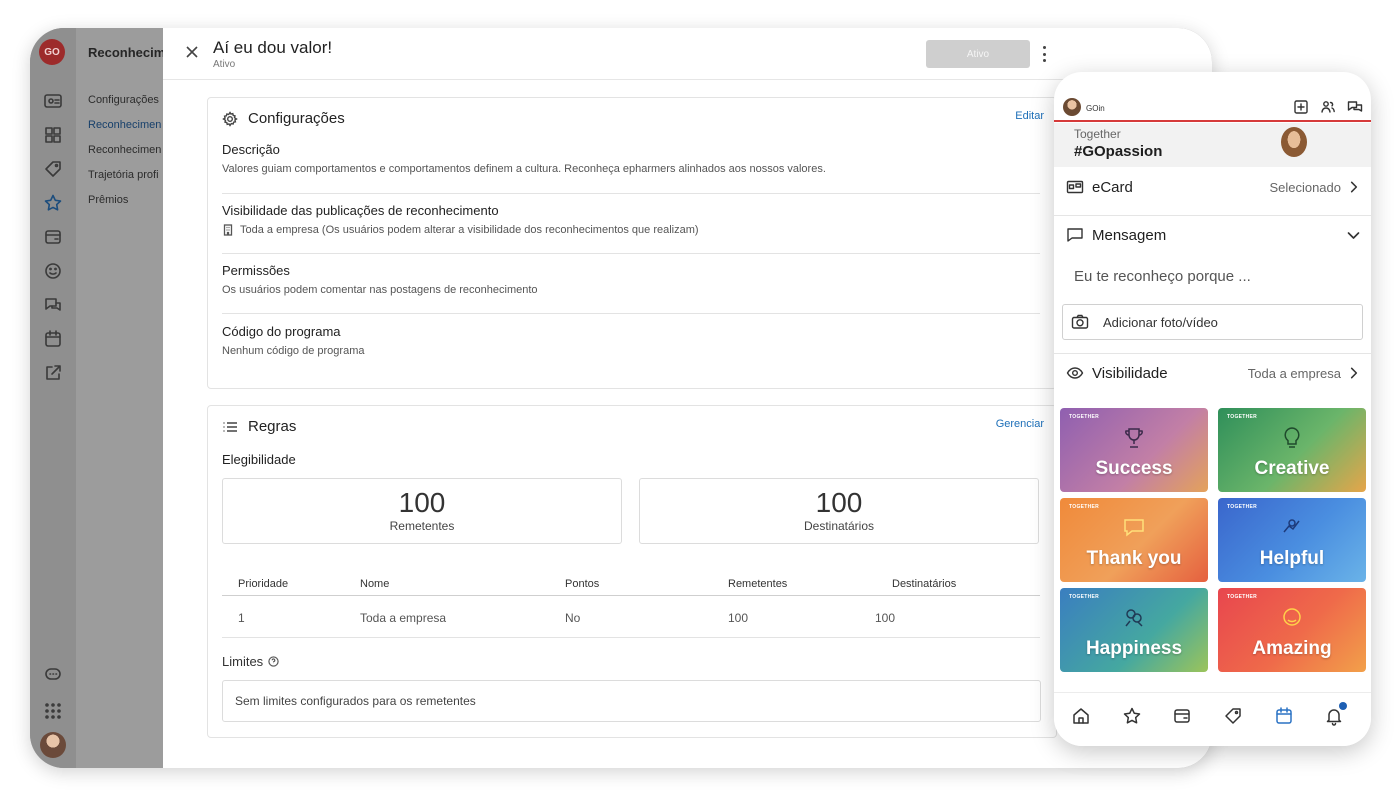 This screenshot has height=803, width=1394. What do you see at coordinates (1328, 107) in the screenshot?
I see `people-icon` at bounding box center [1328, 107].